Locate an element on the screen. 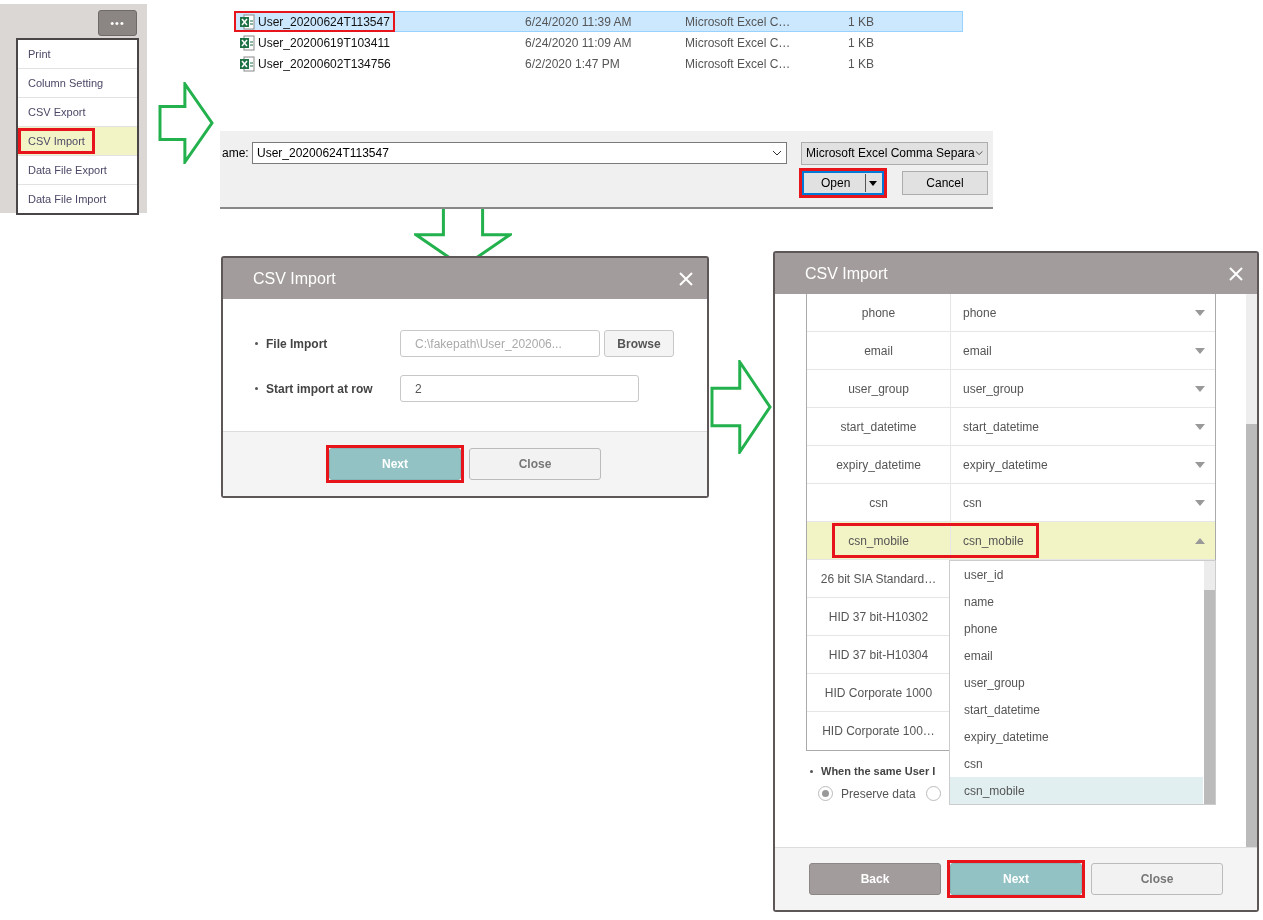  field-dropdown: start_datetime is located at coordinates (1083, 426).